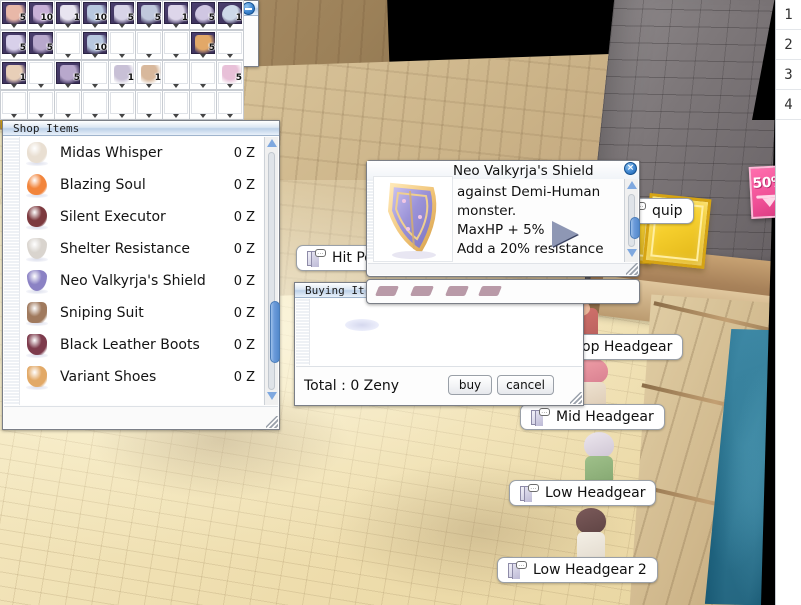 This screenshot has width=801, height=605. I want to click on shop-item-row: Sniping Suit 0 Z, so click(133, 313).